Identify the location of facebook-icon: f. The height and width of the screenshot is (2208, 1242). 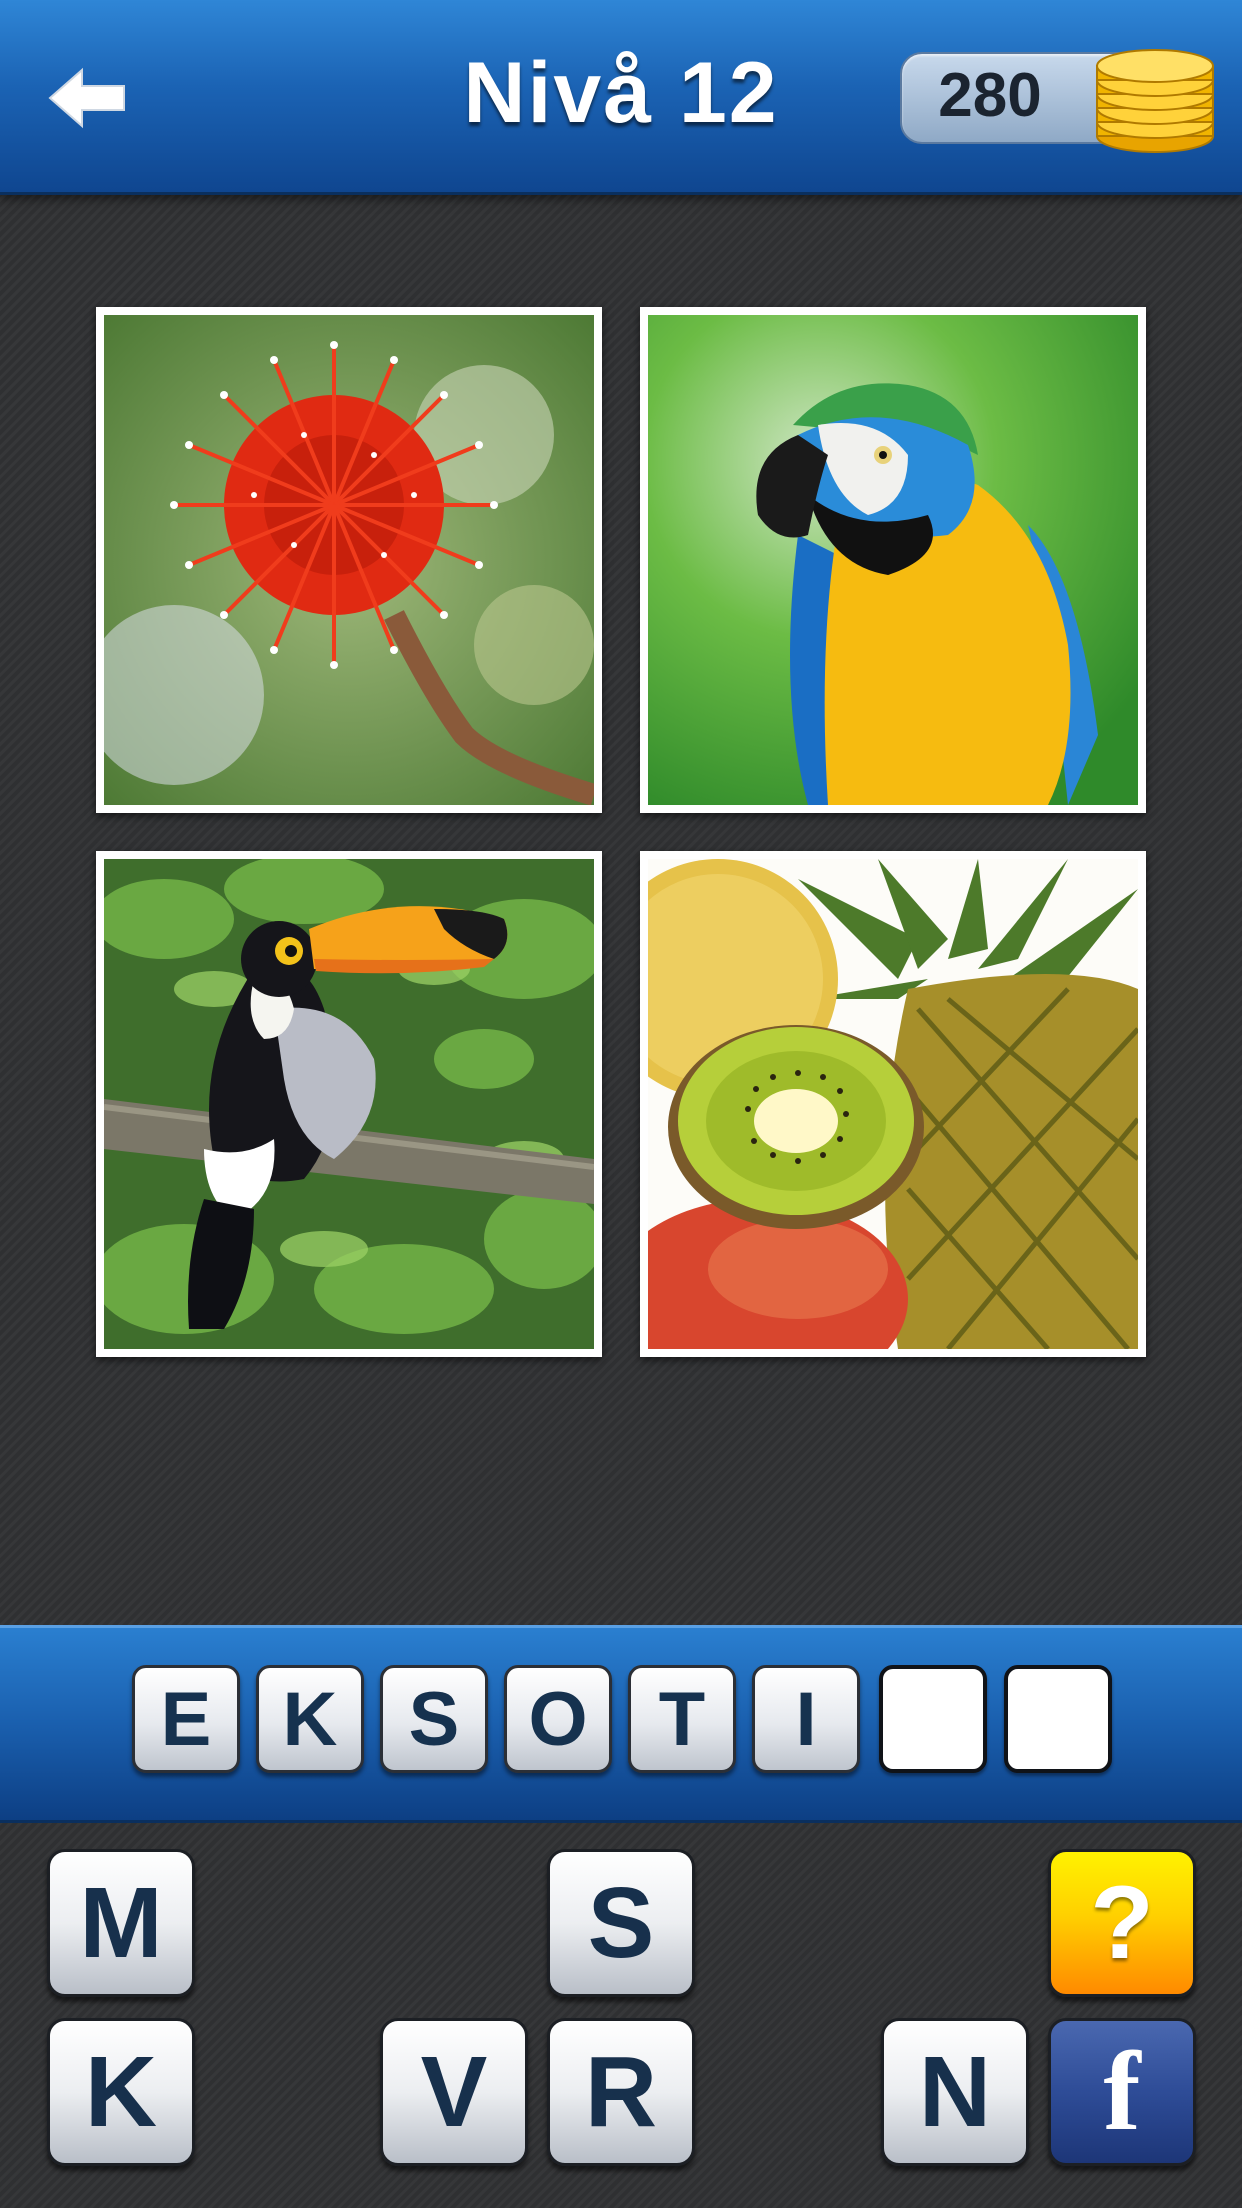
(1122, 2091).